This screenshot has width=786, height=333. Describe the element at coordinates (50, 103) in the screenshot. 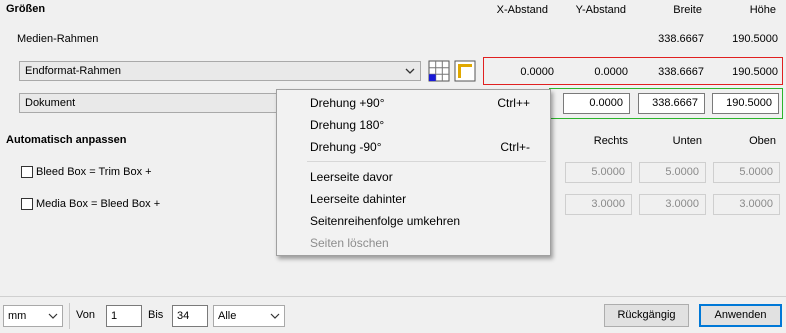

I see `document-select-value: Dokument` at that location.